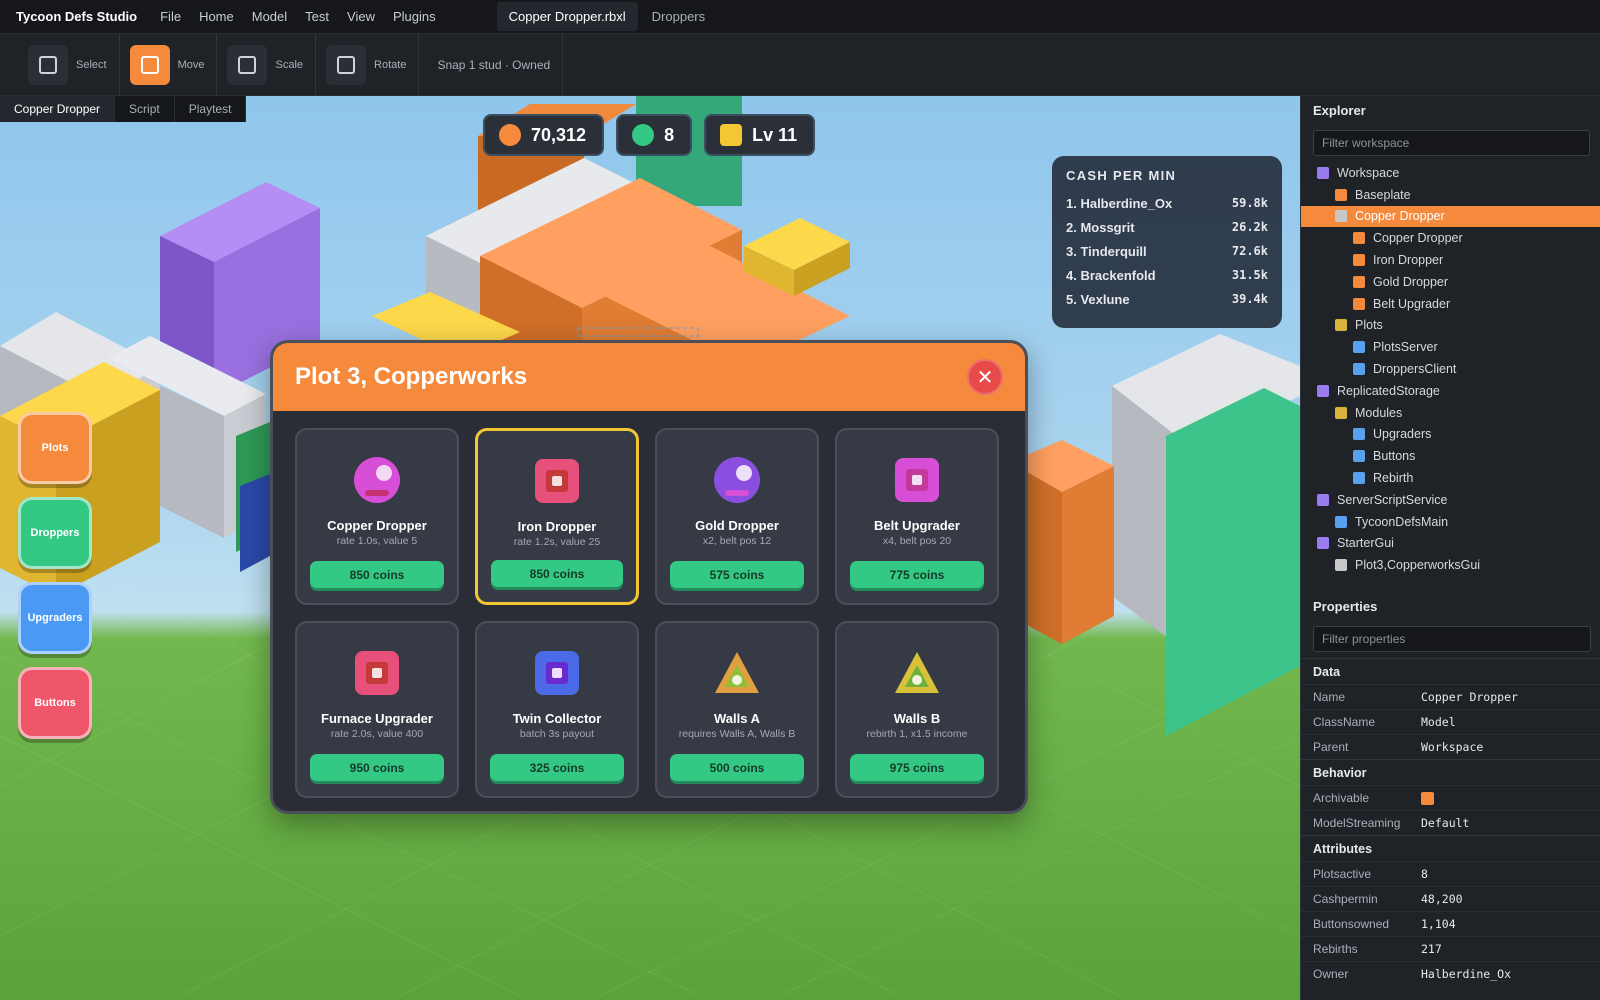 The height and width of the screenshot is (1000, 1600). I want to click on tool-rotate: Rotate, so click(373, 64).